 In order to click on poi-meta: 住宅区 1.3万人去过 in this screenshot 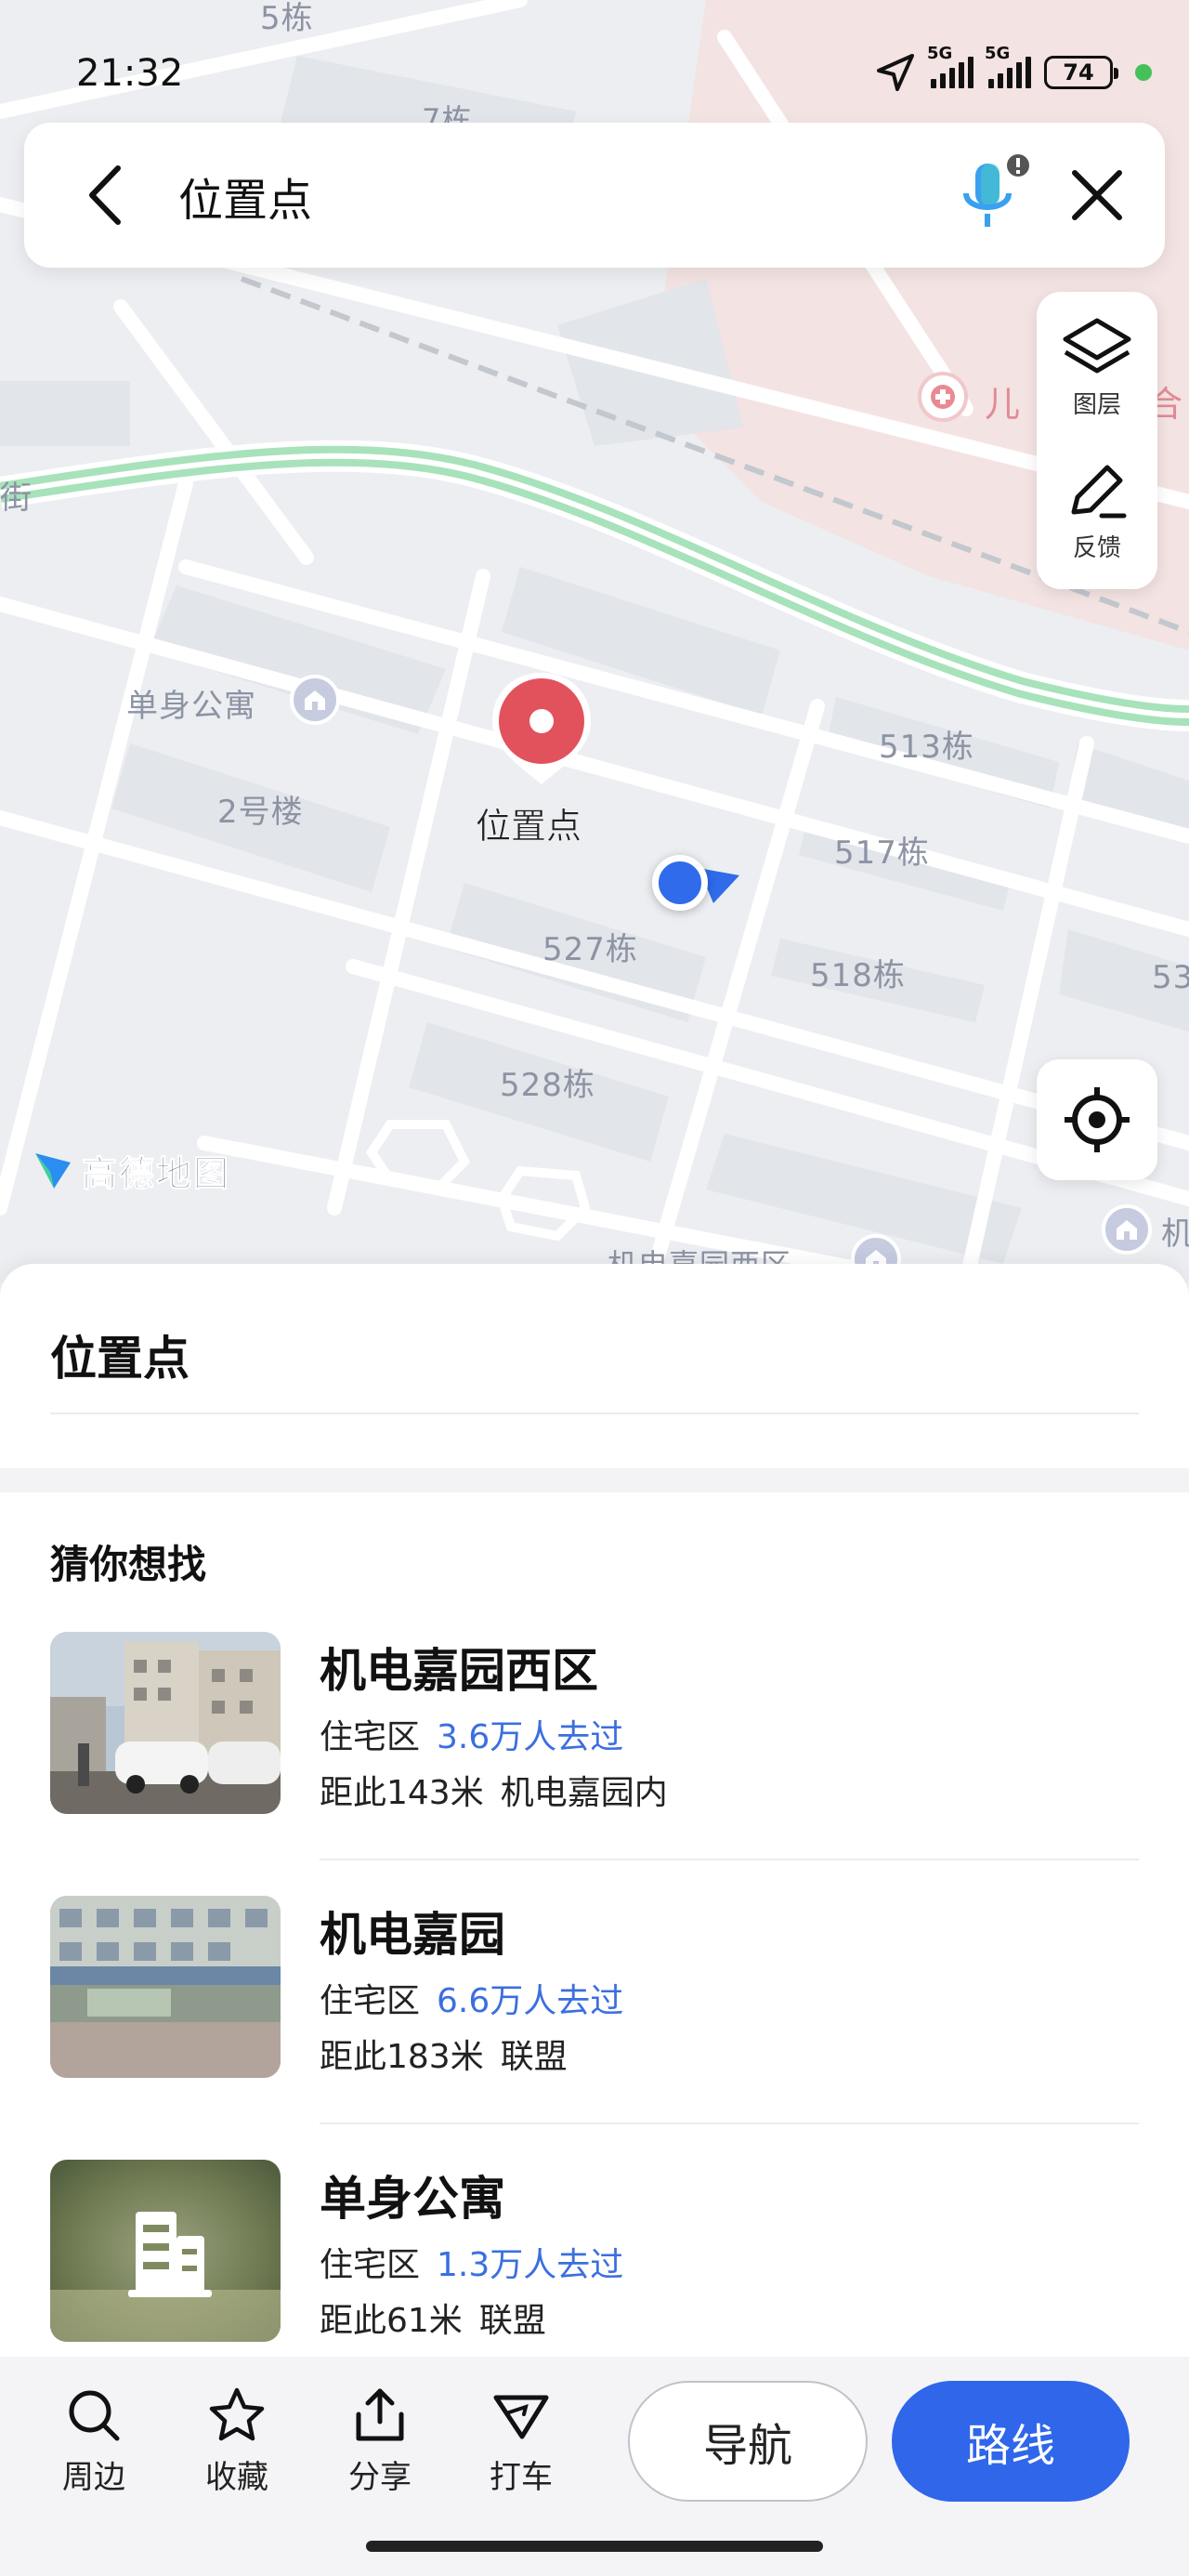, I will do `click(472, 2262)`.